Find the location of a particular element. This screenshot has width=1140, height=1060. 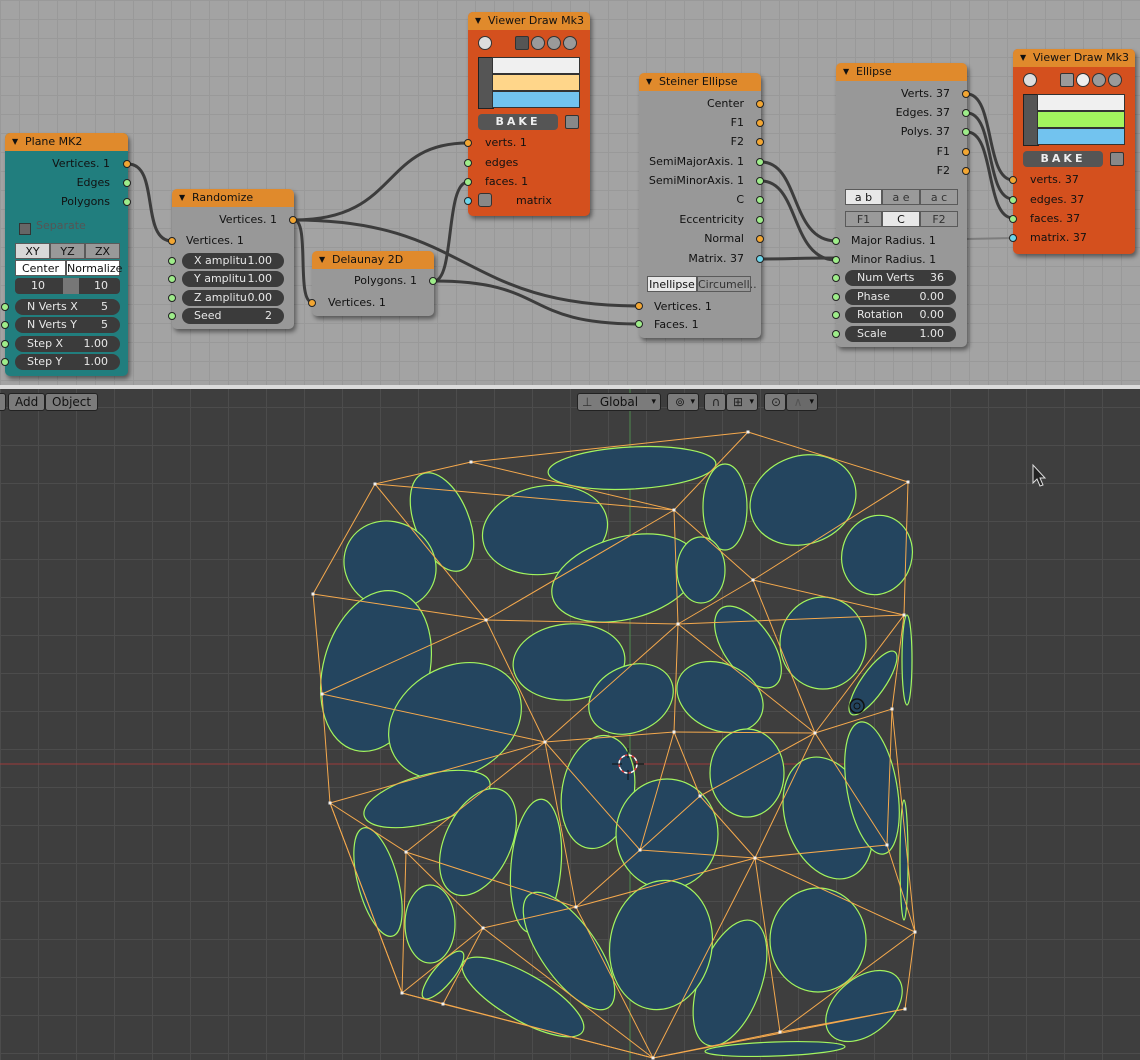

settings-icon is located at coordinates (572, 122).